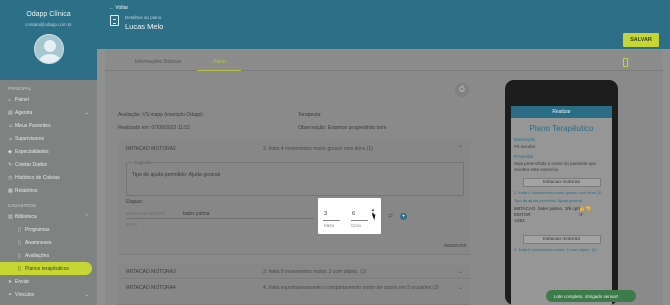 The height and width of the screenshot is (305, 670). I want to click on sidebar-item-anamneses: ▯ Anamneses, so click(48, 242).